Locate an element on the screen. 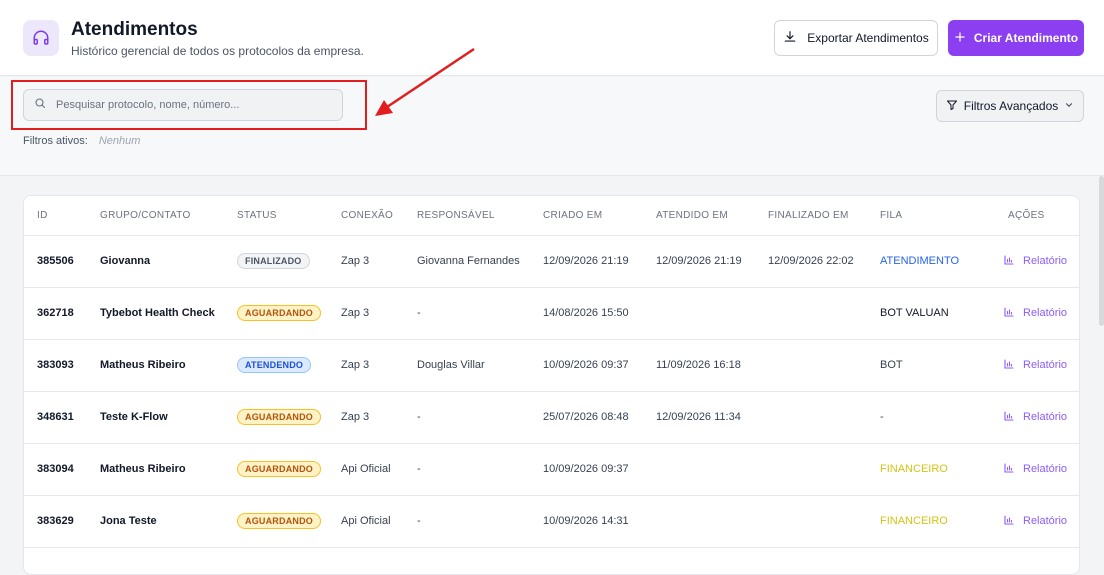  create-button: Criar Atendimento is located at coordinates (1016, 38).